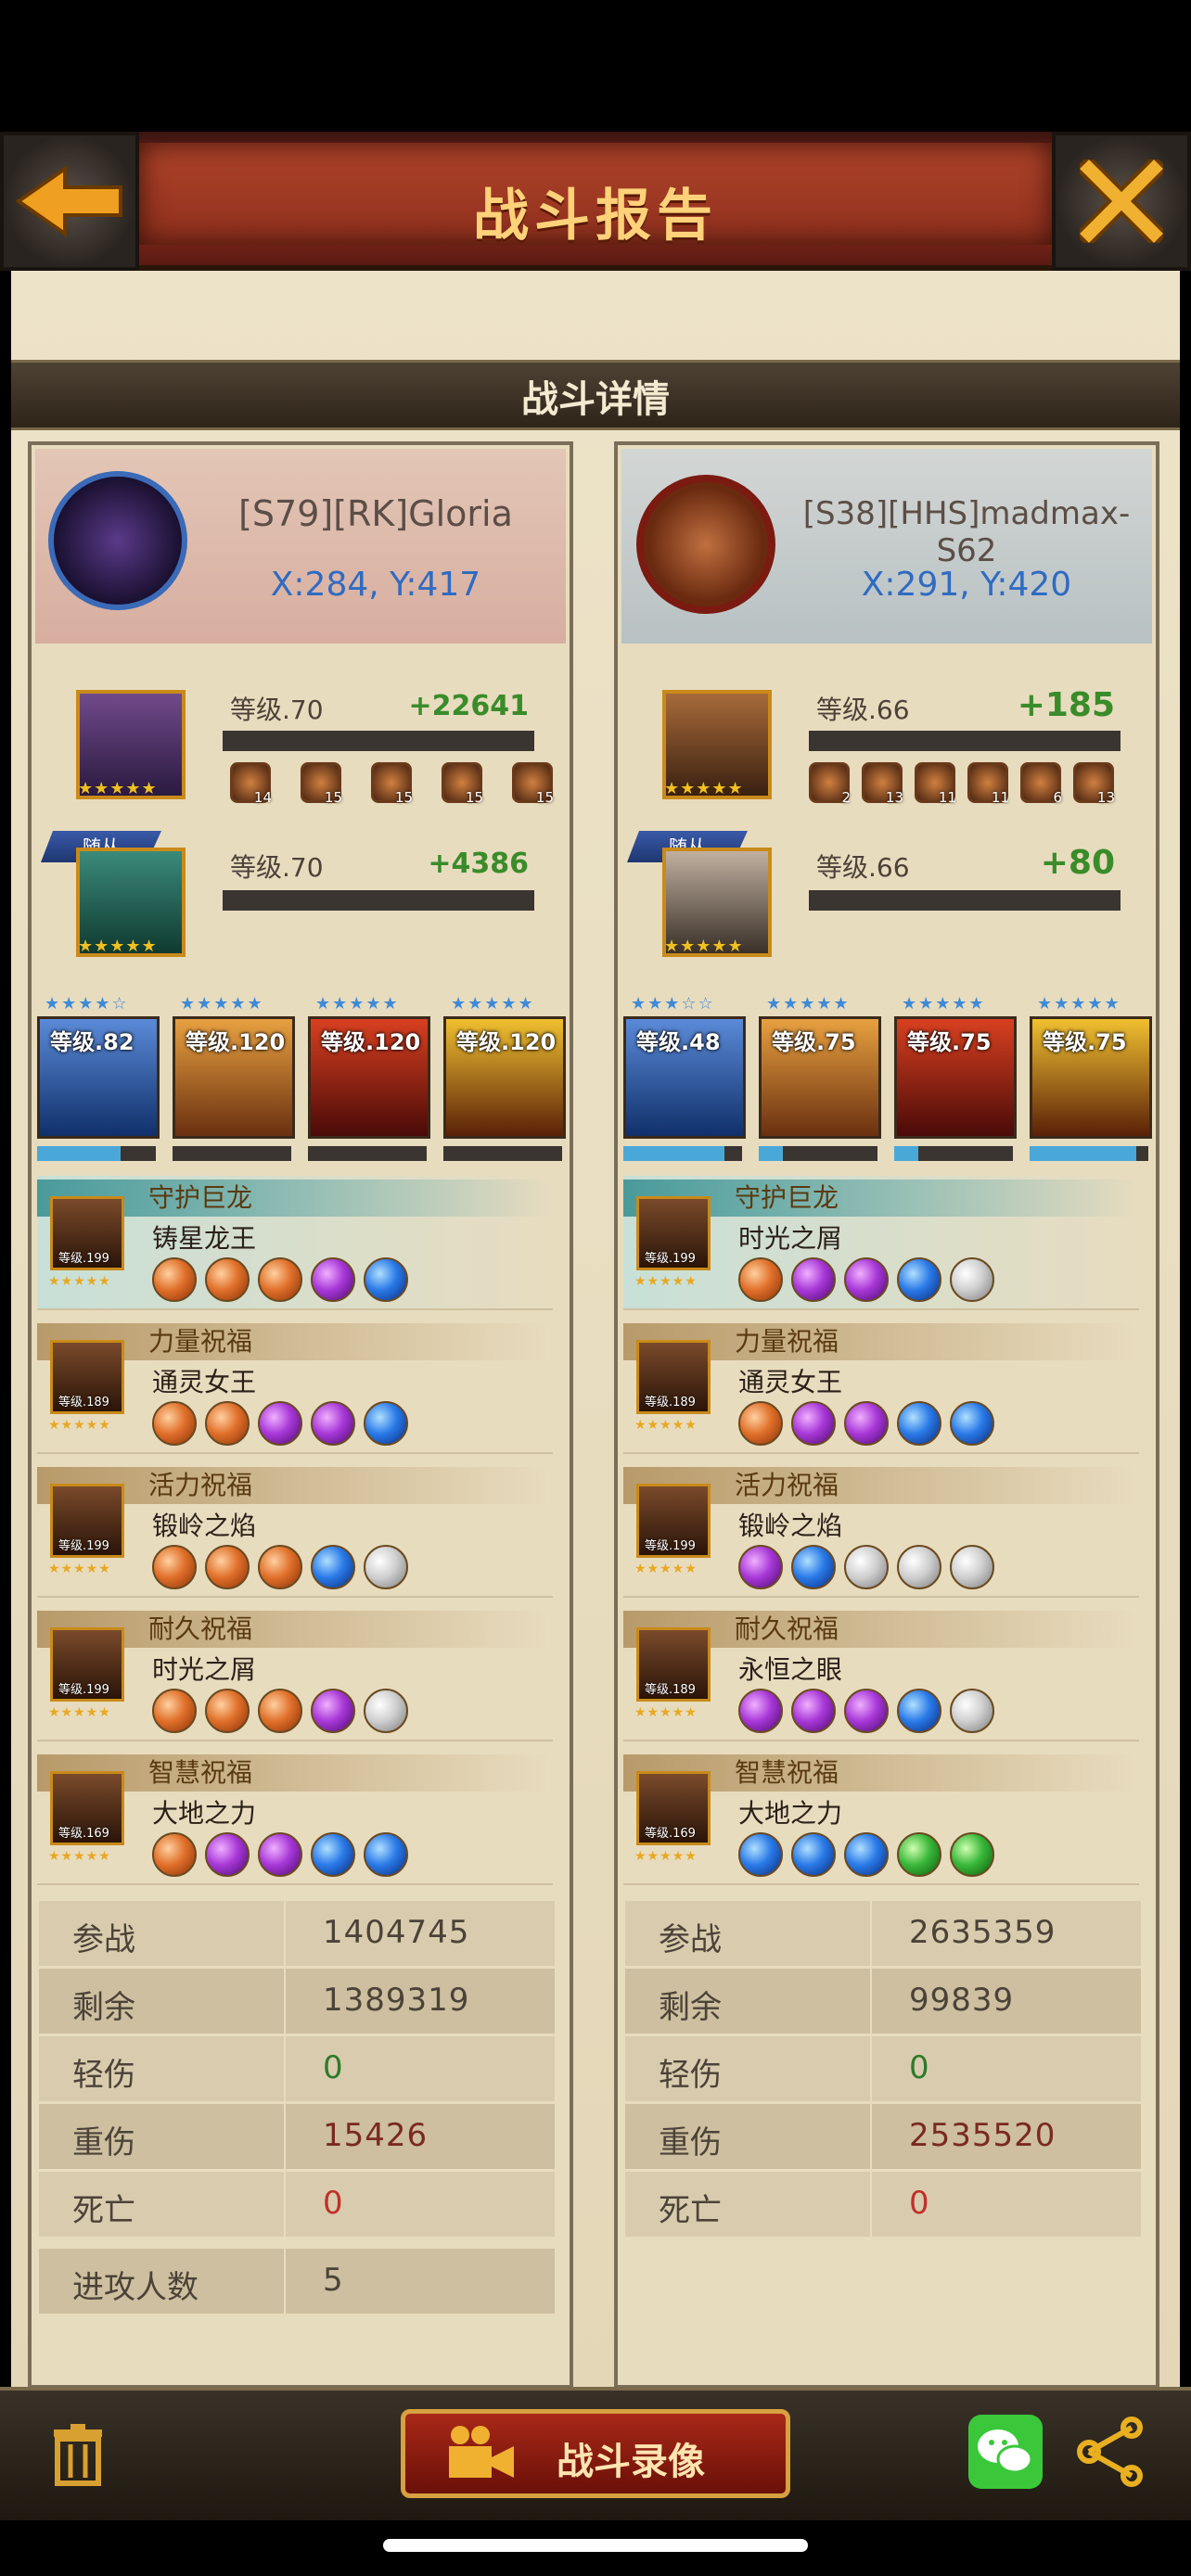 Image resolution: width=1191 pixels, height=2576 pixels. What do you see at coordinates (468, 706) in the screenshot?
I see `attacker-hero-exp-gain: +22641` at bounding box center [468, 706].